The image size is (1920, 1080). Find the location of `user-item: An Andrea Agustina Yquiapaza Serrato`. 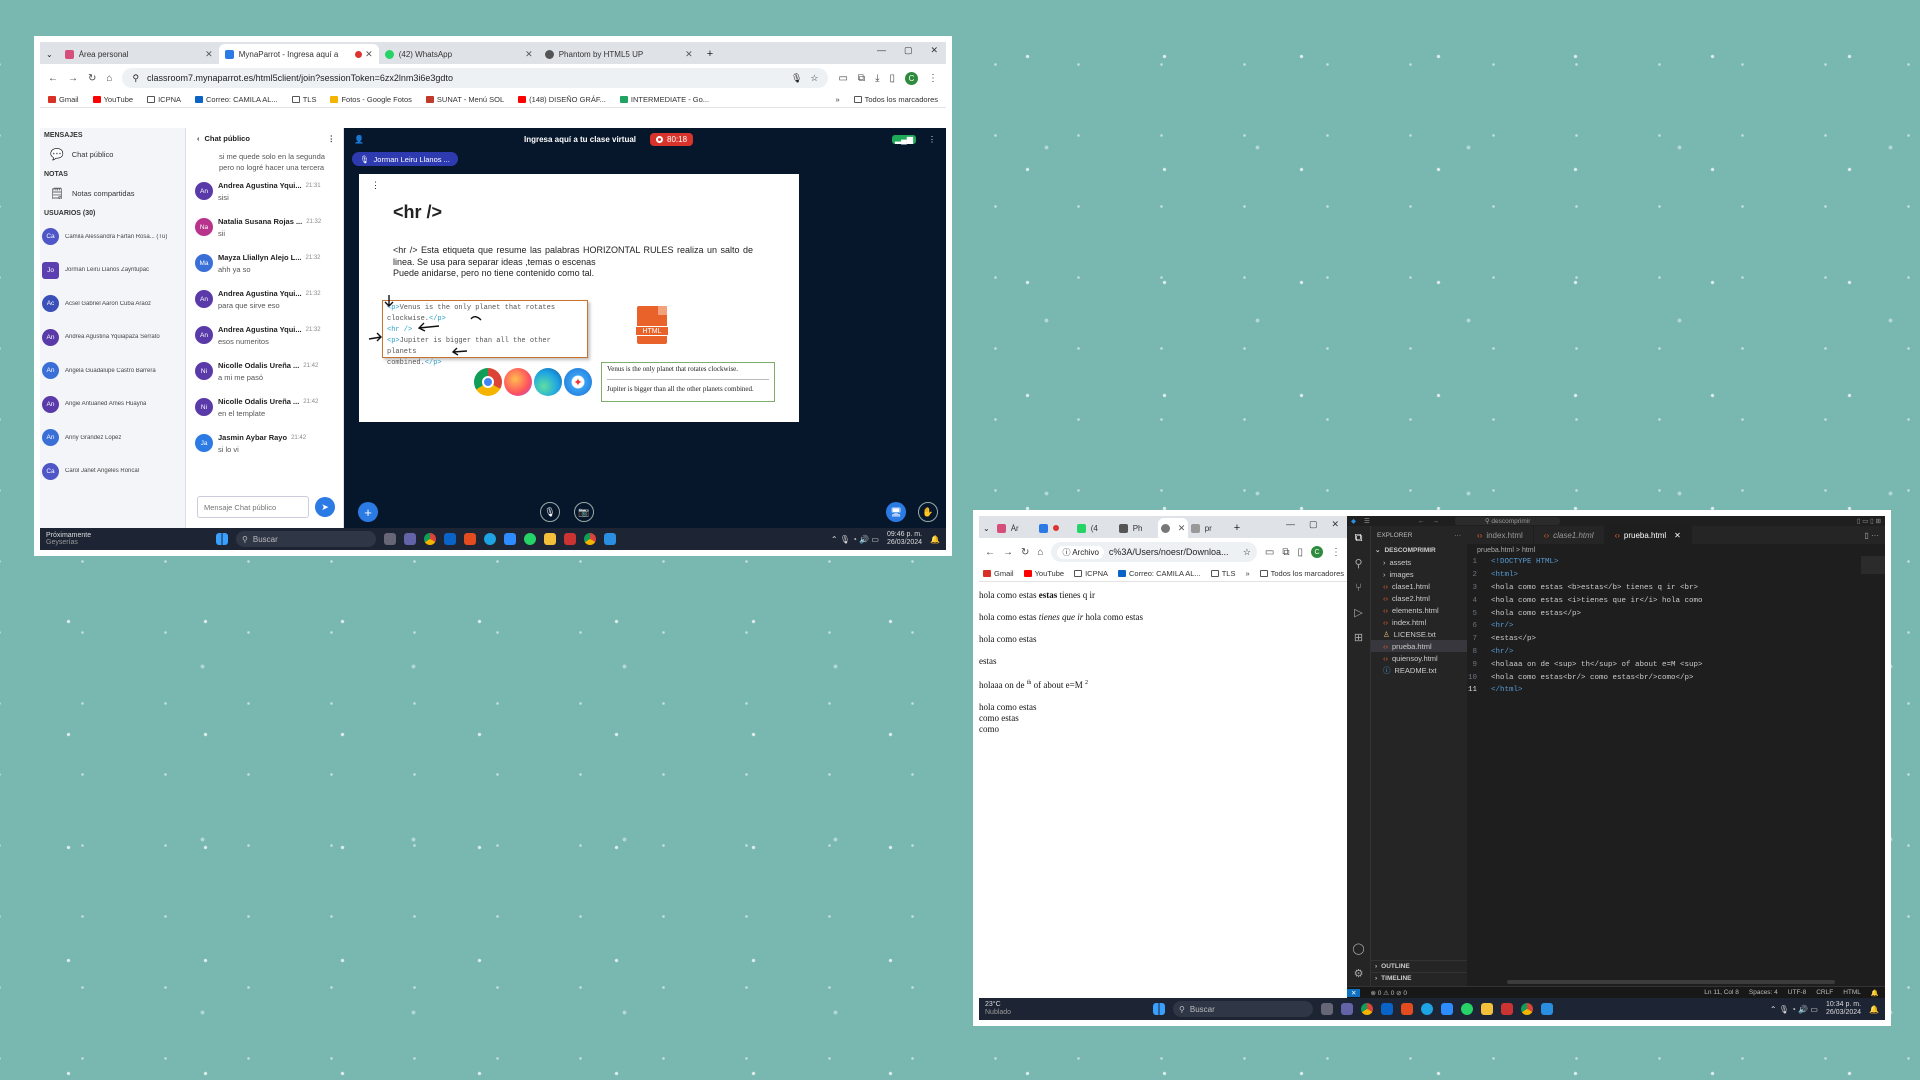

user-item: An Andrea Agustina Yquiapaza Serrato is located at coordinates (112, 338).